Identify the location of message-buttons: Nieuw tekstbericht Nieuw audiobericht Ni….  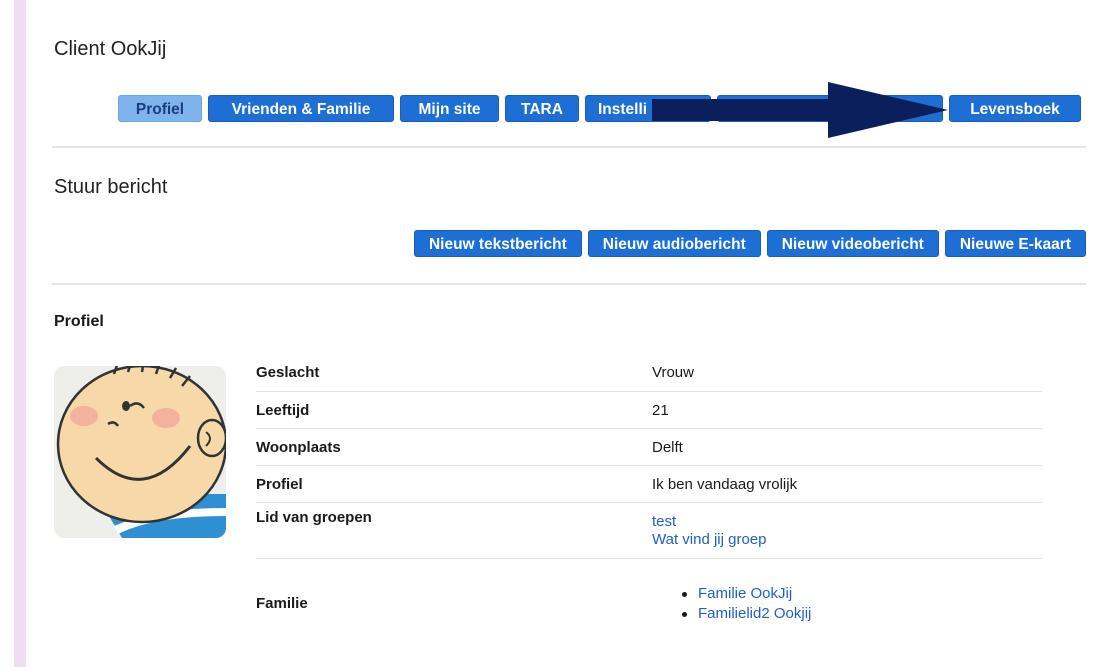
(749, 243).